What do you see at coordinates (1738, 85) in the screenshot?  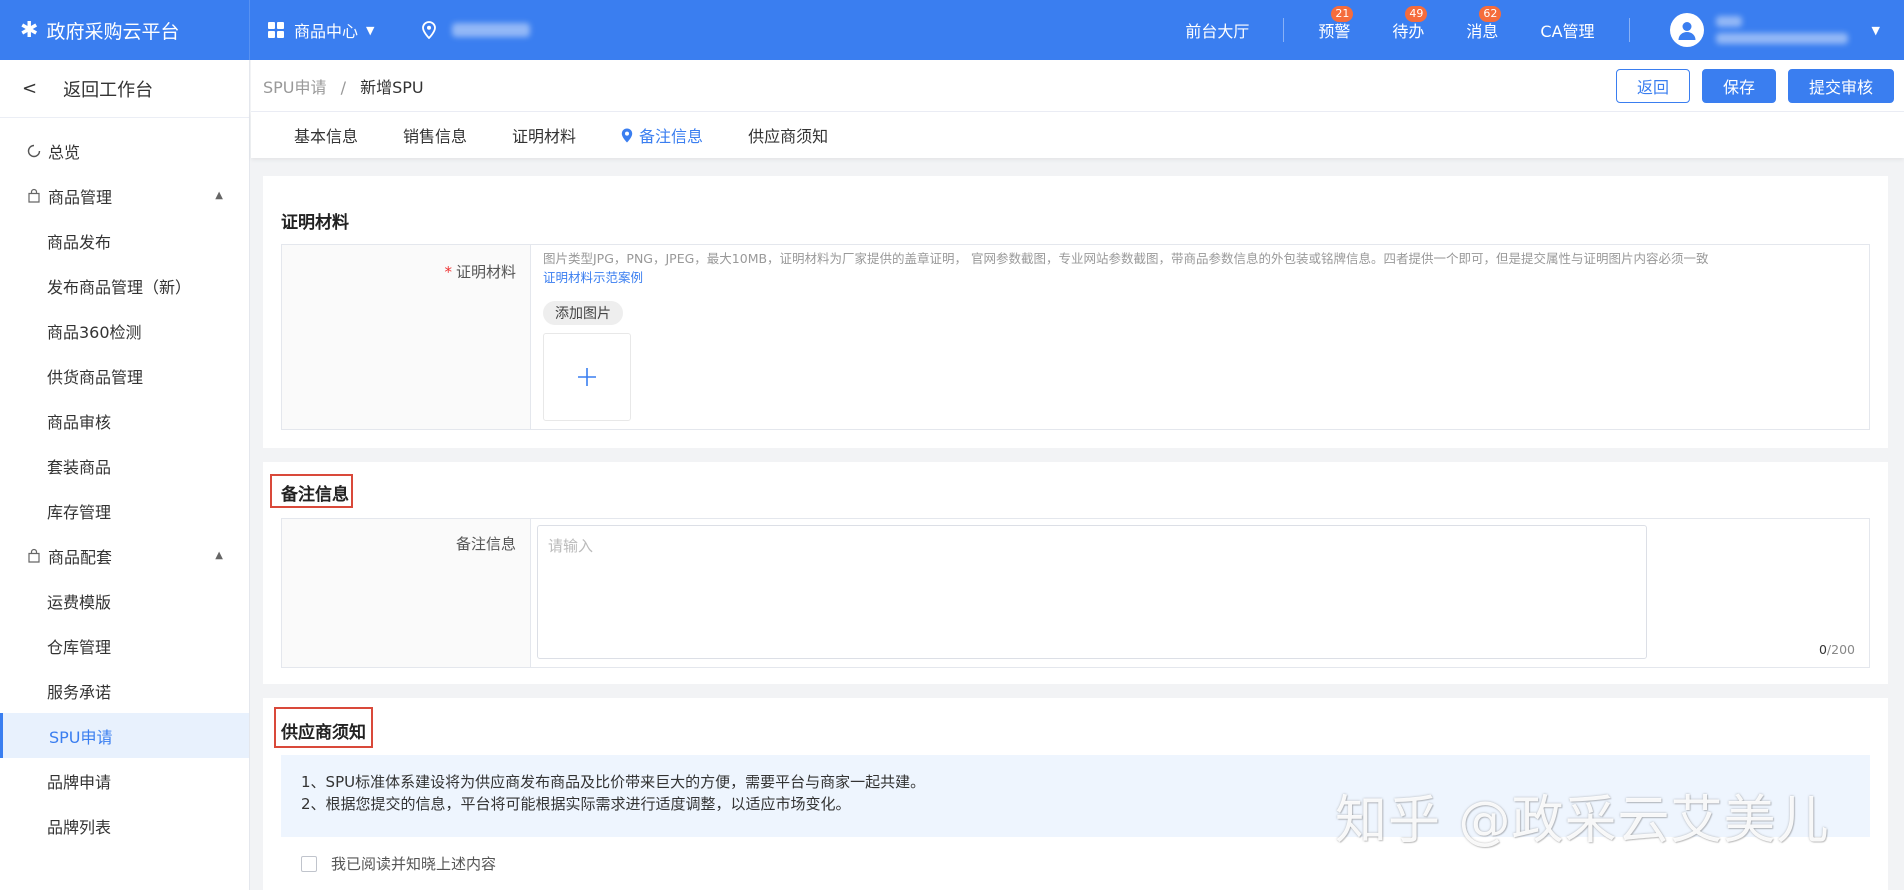 I see `save-button: 保存` at bounding box center [1738, 85].